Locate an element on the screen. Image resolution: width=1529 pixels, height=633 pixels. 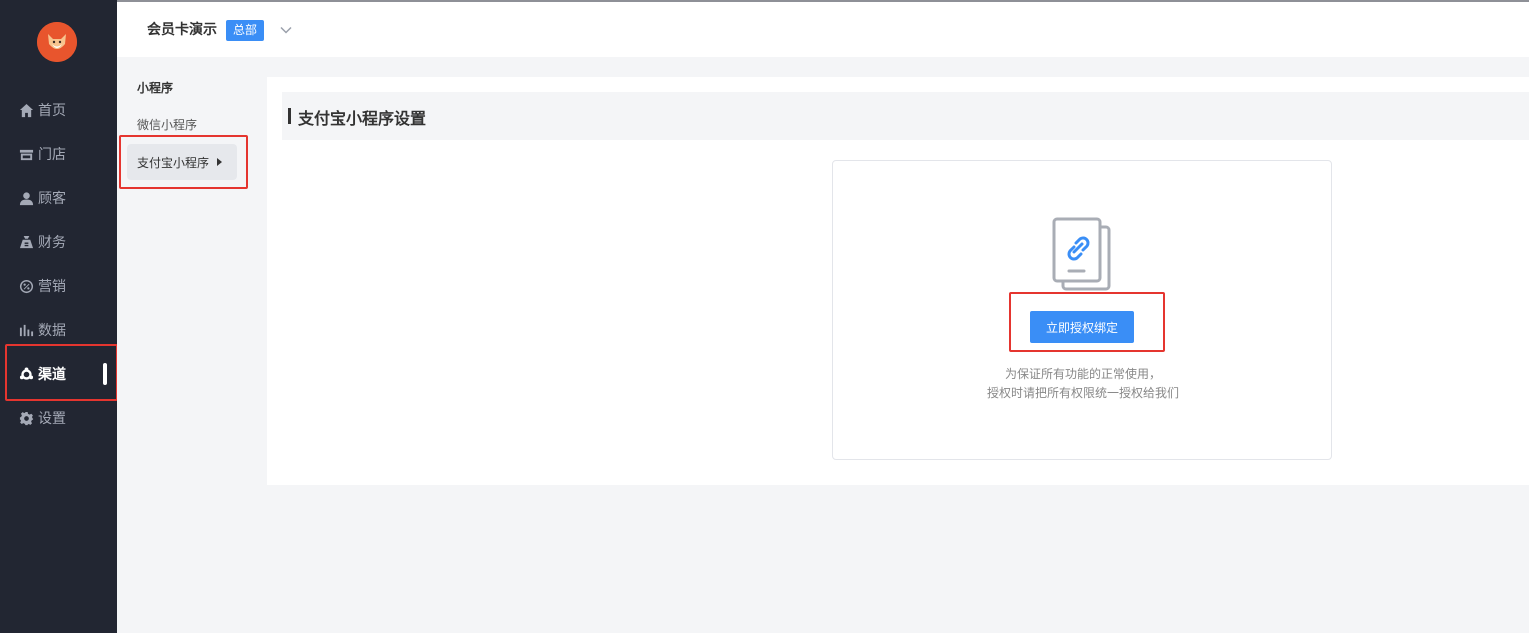
bar-chart-icon is located at coordinates (26, 330).